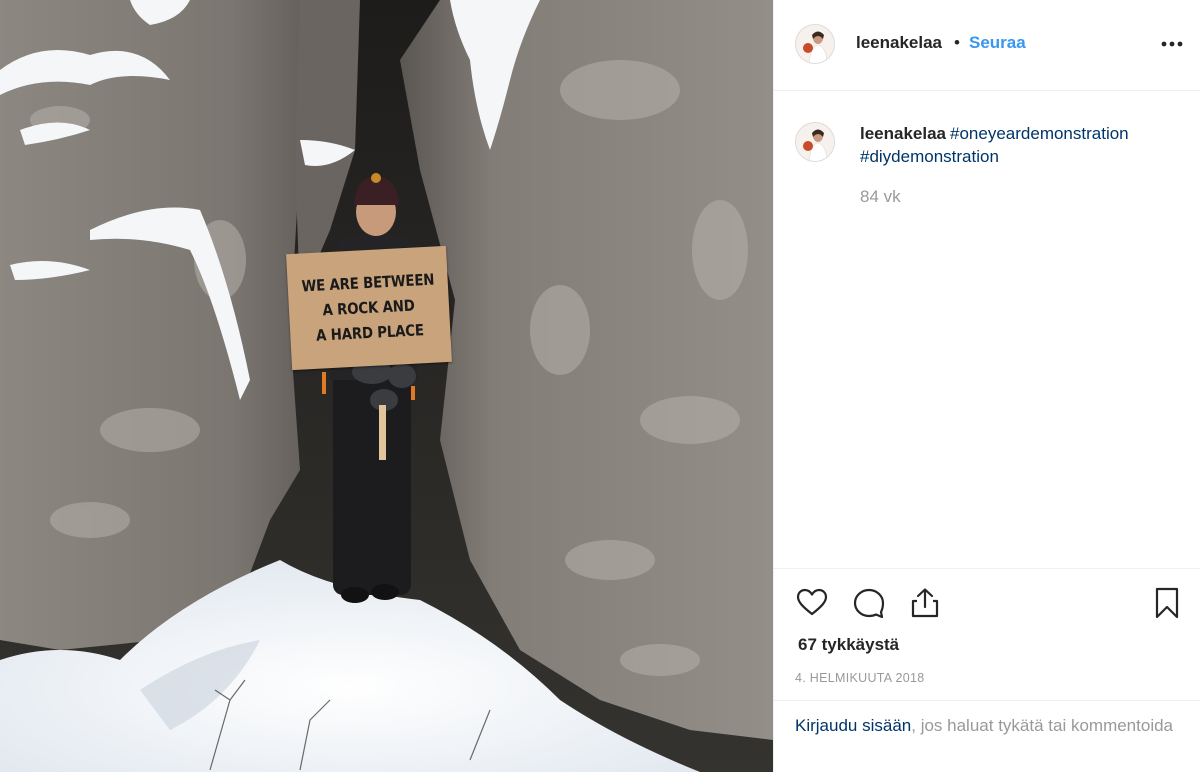 The height and width of the screenshot is (772, 1200). I want to click on hashtag-link: #oneyeardemonstration, so click(1039, 133).